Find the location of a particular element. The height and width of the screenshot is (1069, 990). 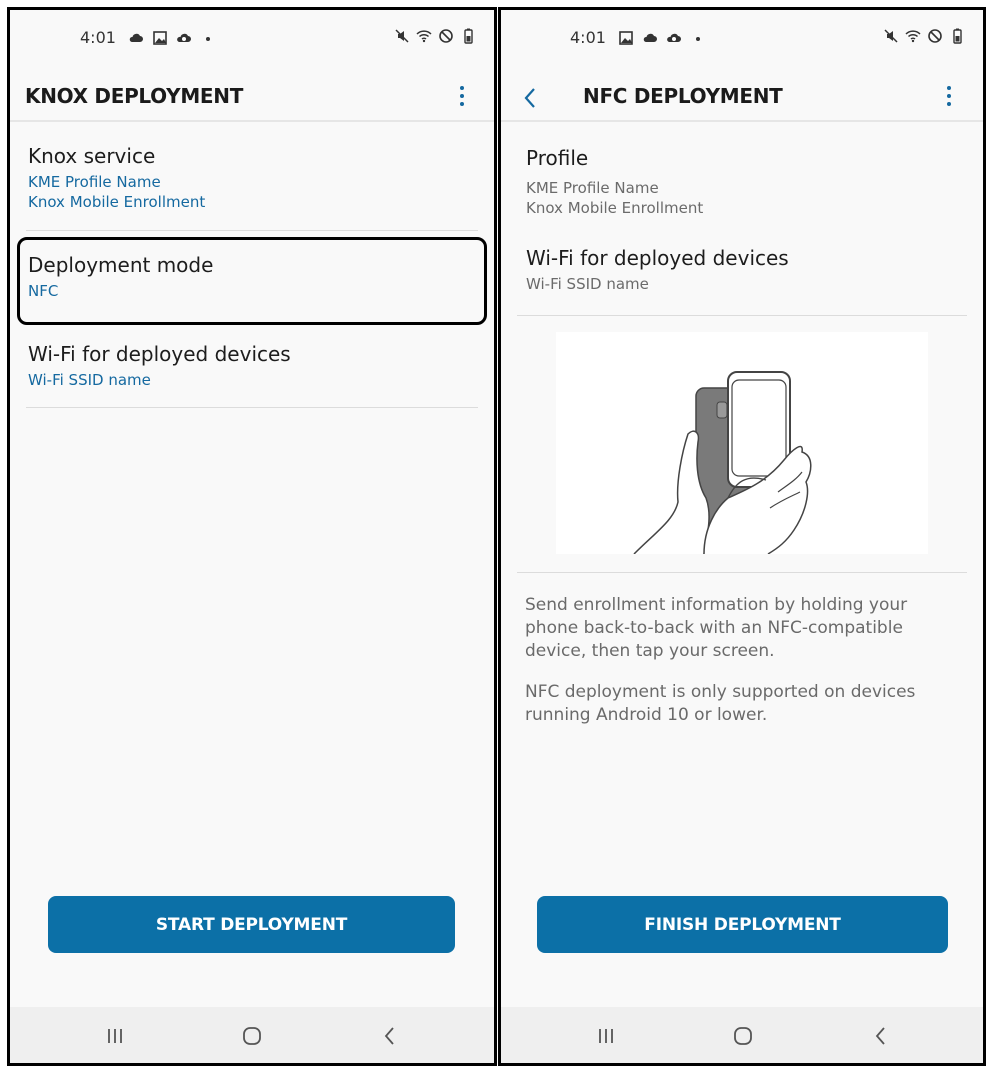

page-title: KNOX DEPLOYMENT is located at coordinates (134, 96).